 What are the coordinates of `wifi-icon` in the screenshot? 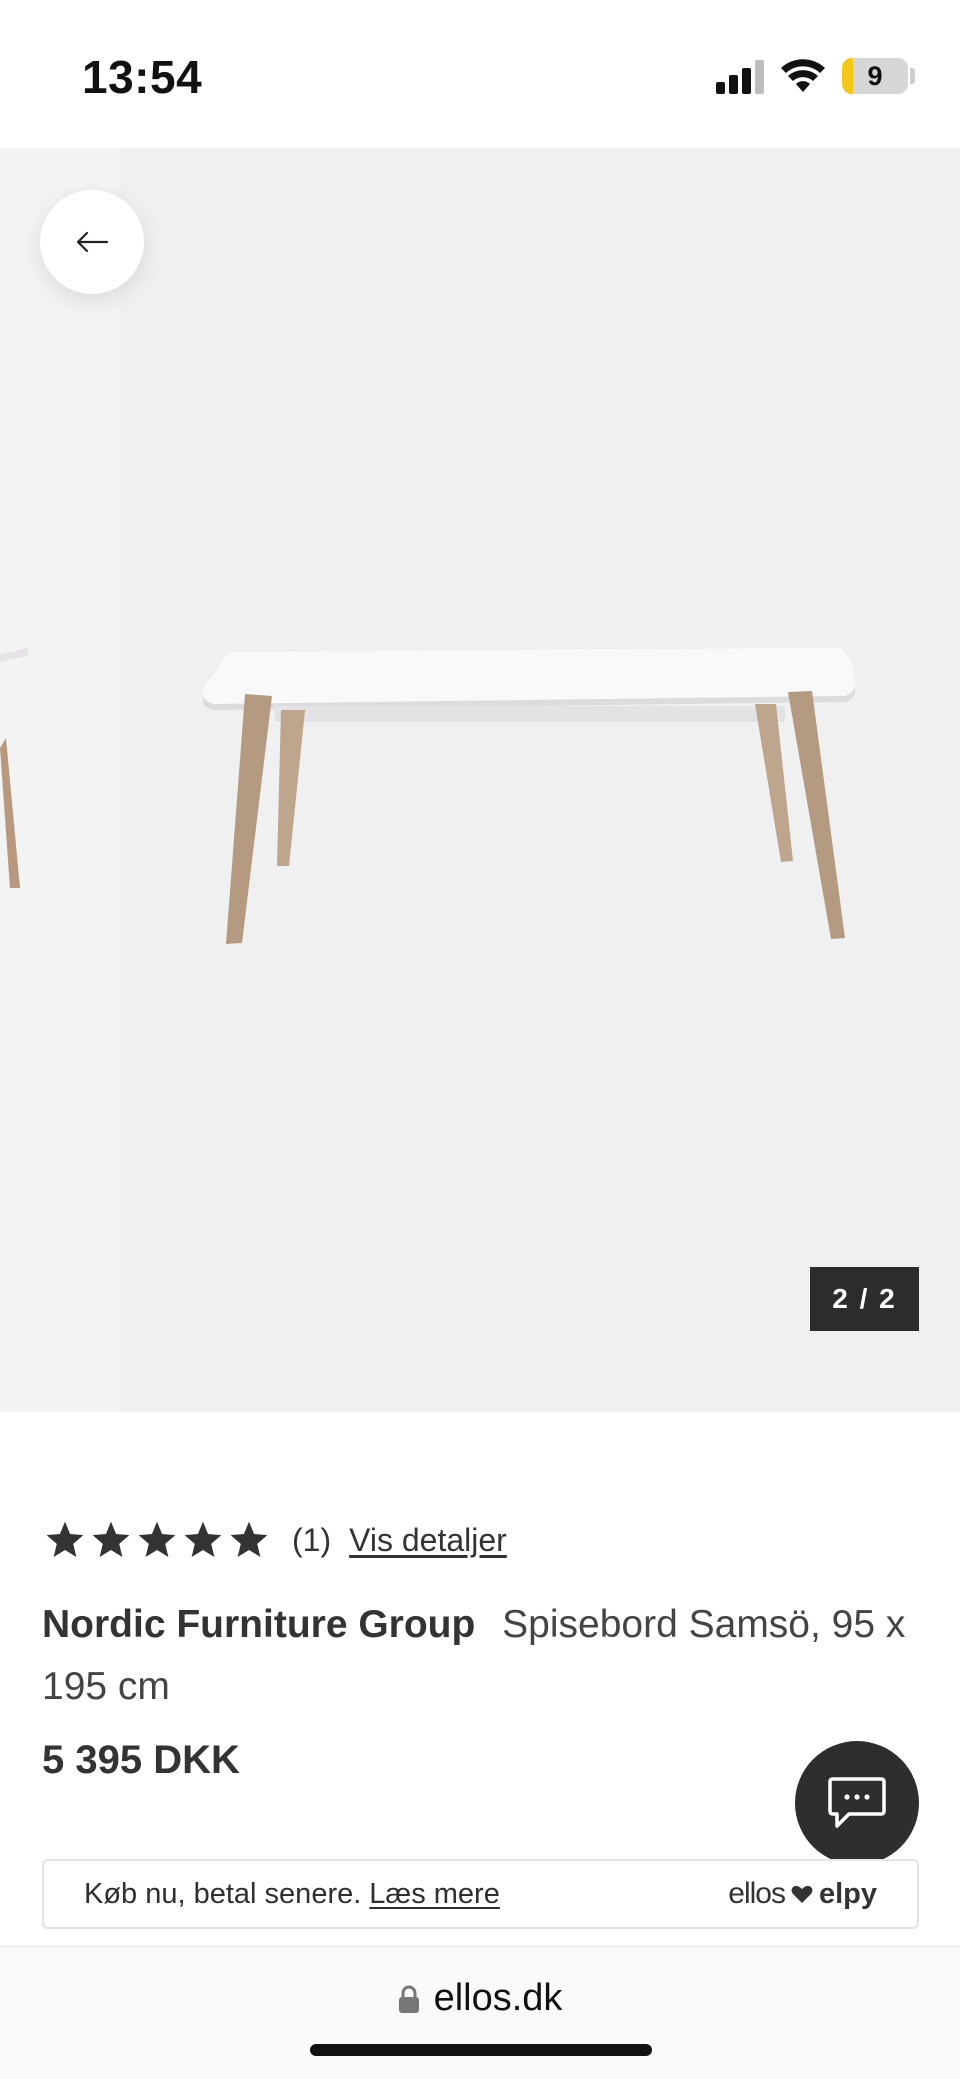 It's located at (803, 75).